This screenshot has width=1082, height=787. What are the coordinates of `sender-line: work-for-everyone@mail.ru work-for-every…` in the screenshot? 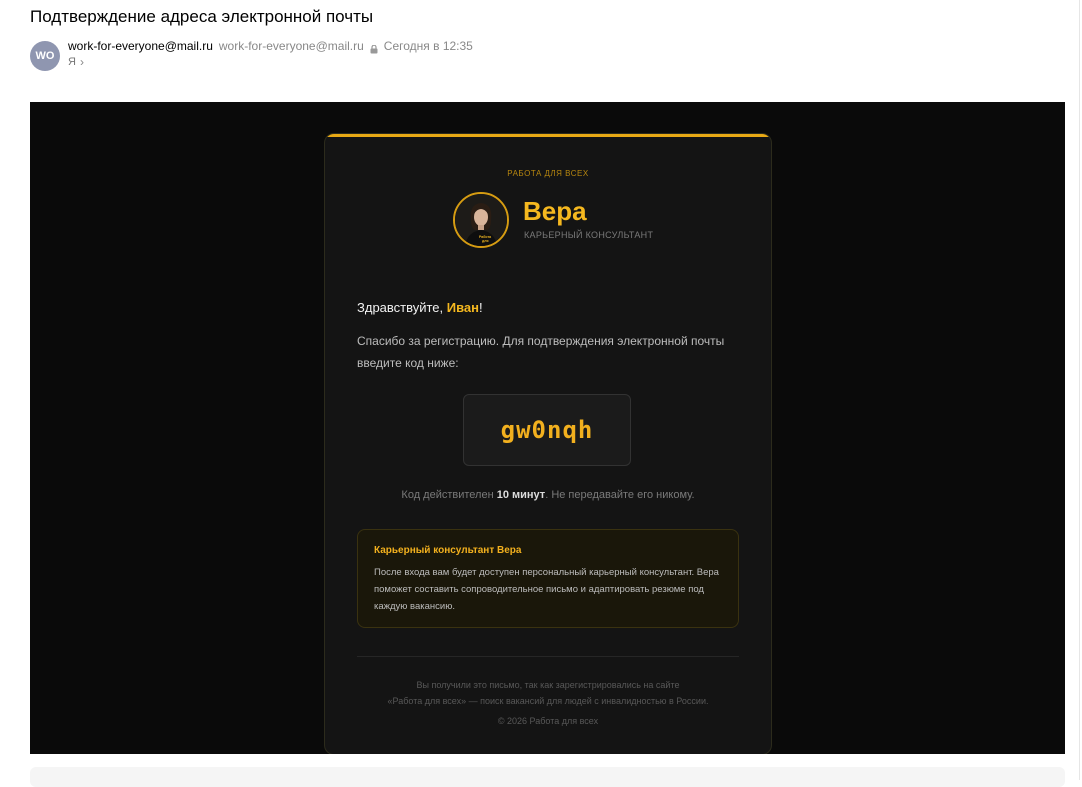 It's located at (270, 46).